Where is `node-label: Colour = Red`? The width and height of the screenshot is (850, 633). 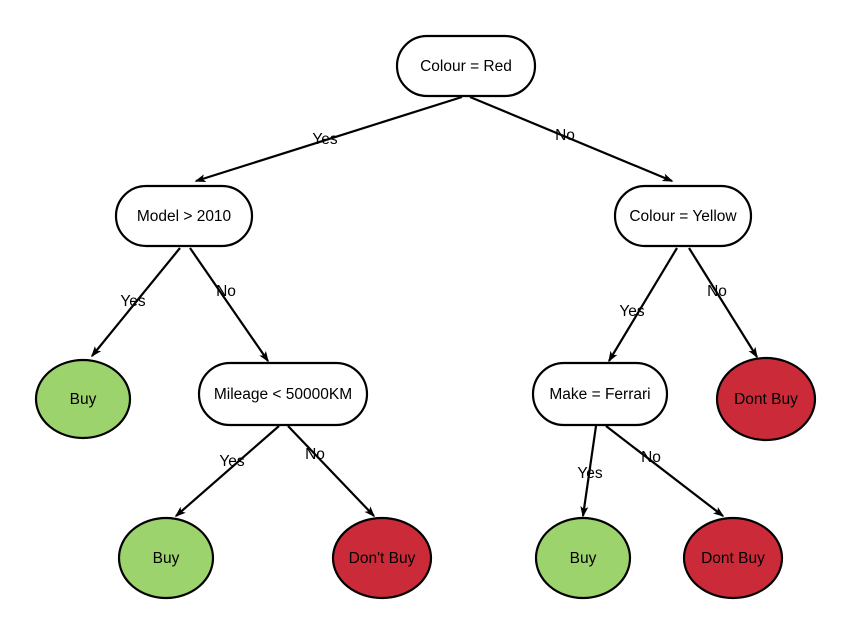 node-label: Colour = Red is located at coordinates (466, 66).